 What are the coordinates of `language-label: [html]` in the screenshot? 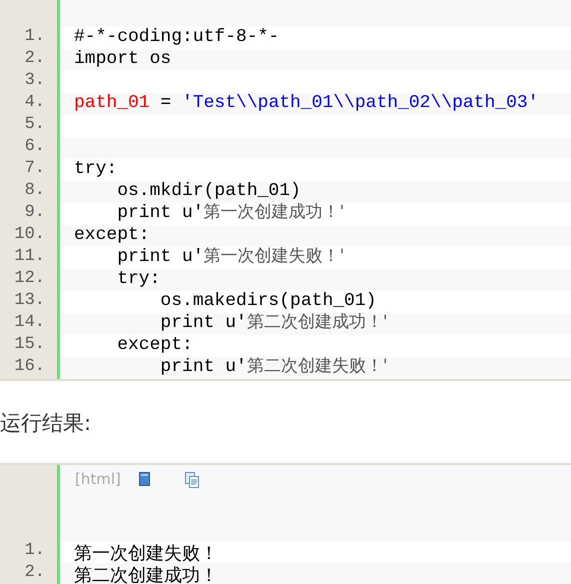 It's located at (98, 479).